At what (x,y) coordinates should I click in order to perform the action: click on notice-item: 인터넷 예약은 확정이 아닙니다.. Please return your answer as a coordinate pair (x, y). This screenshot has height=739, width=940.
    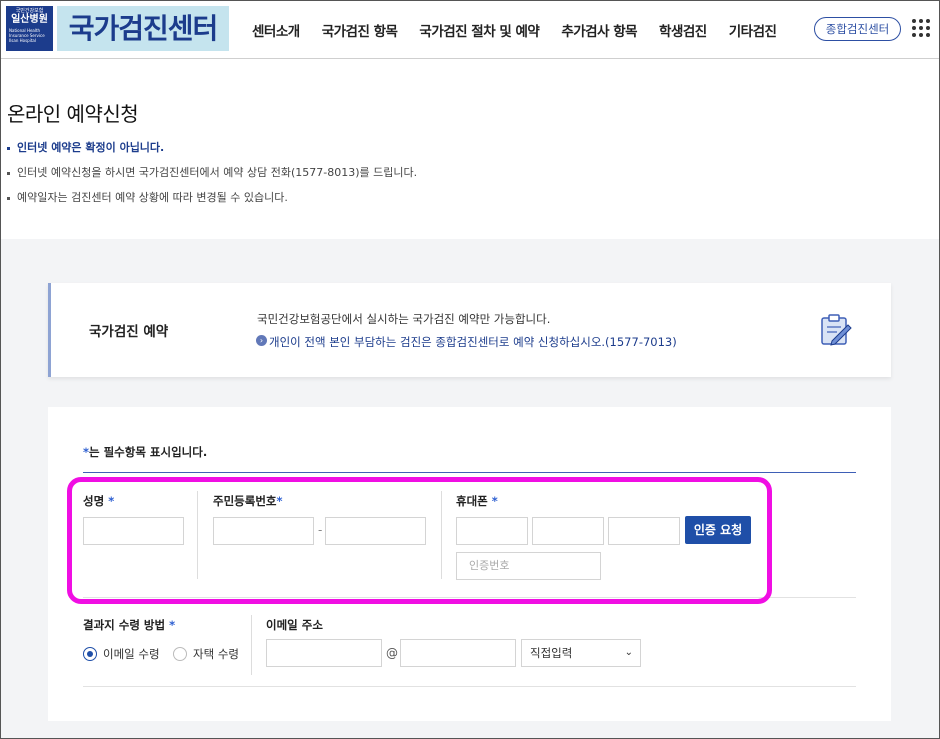
    Looking at the image, I should click on (212, 151).